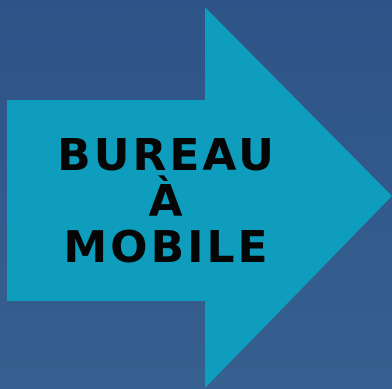 The image size is (392, 389). I want to click on label-line-2: À, so click(167, 201).